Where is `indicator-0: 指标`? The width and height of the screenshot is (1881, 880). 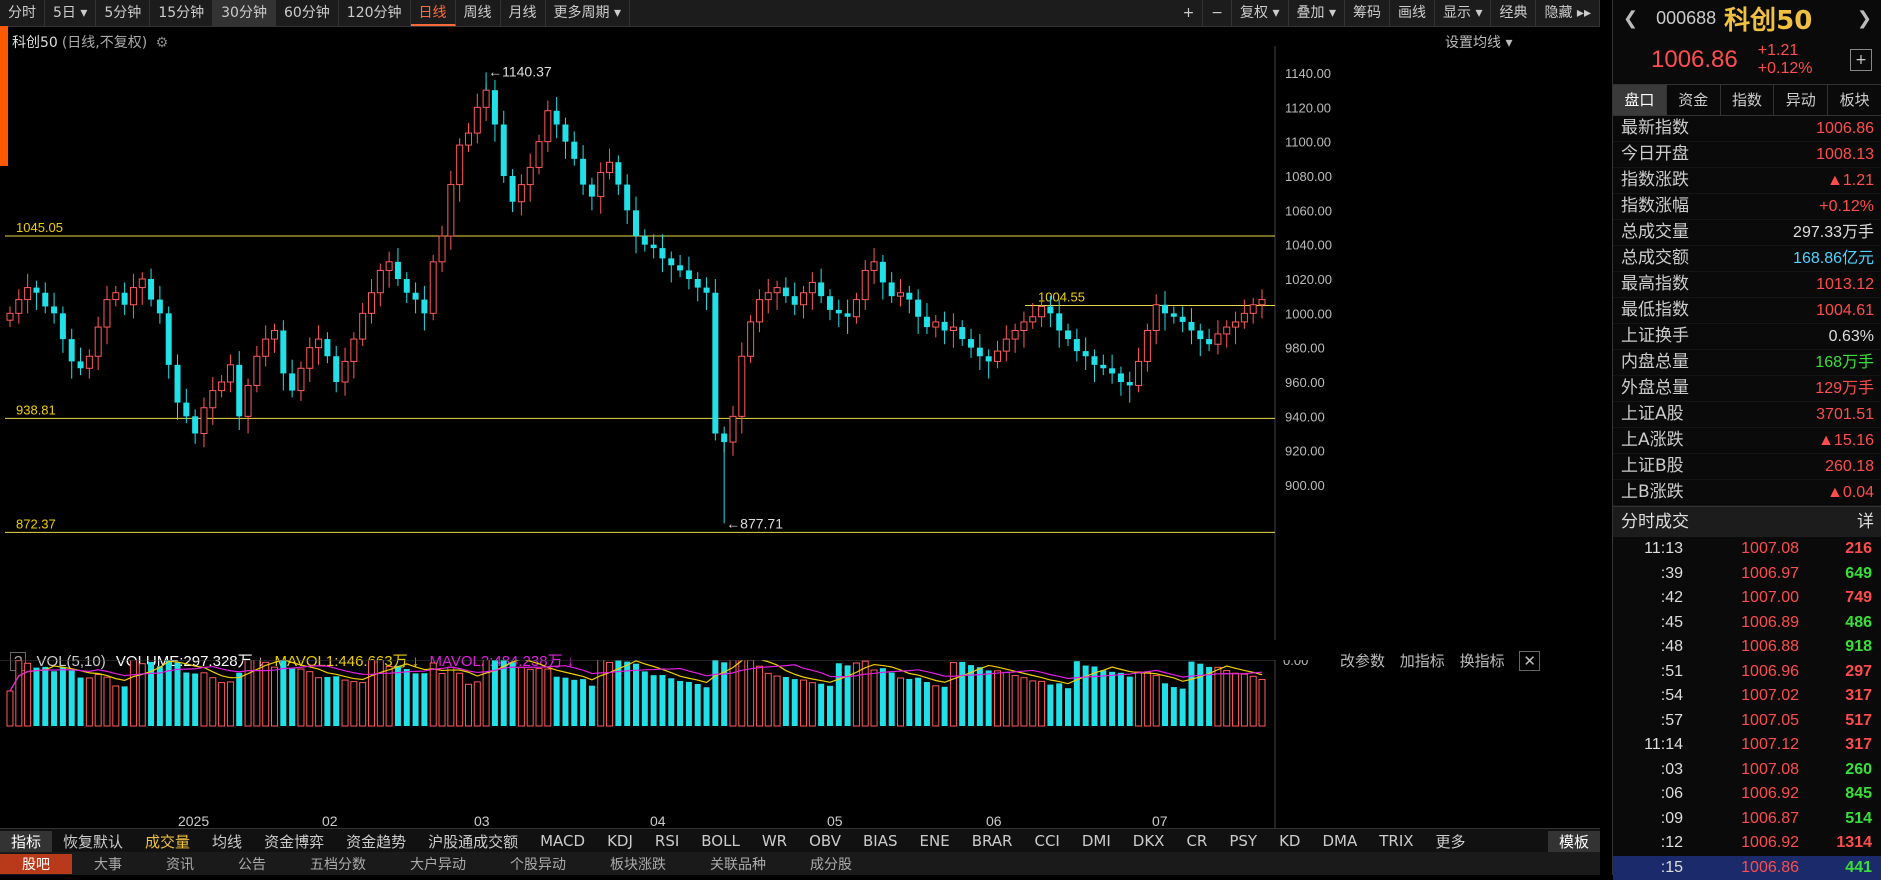
indicator-0: 指标 is located at coordinates (26, 841).